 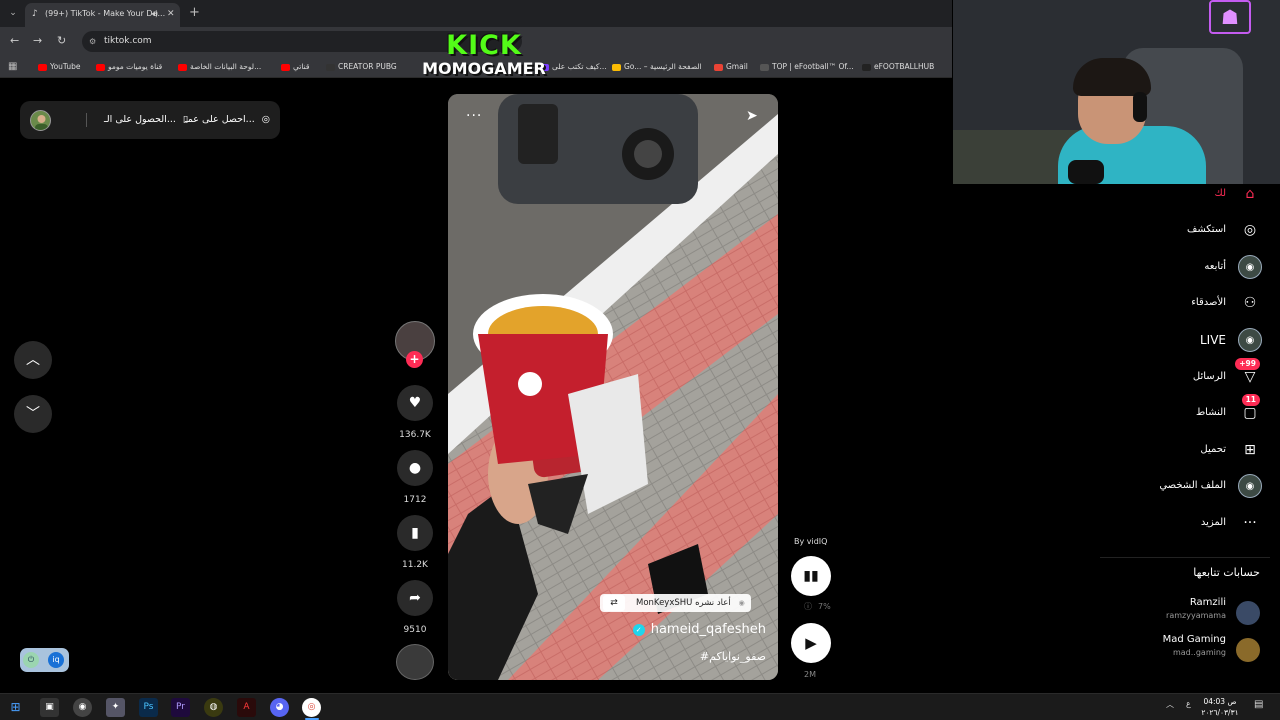 I want to click on speaker-icon: ◂), so click(x=154, y=14).